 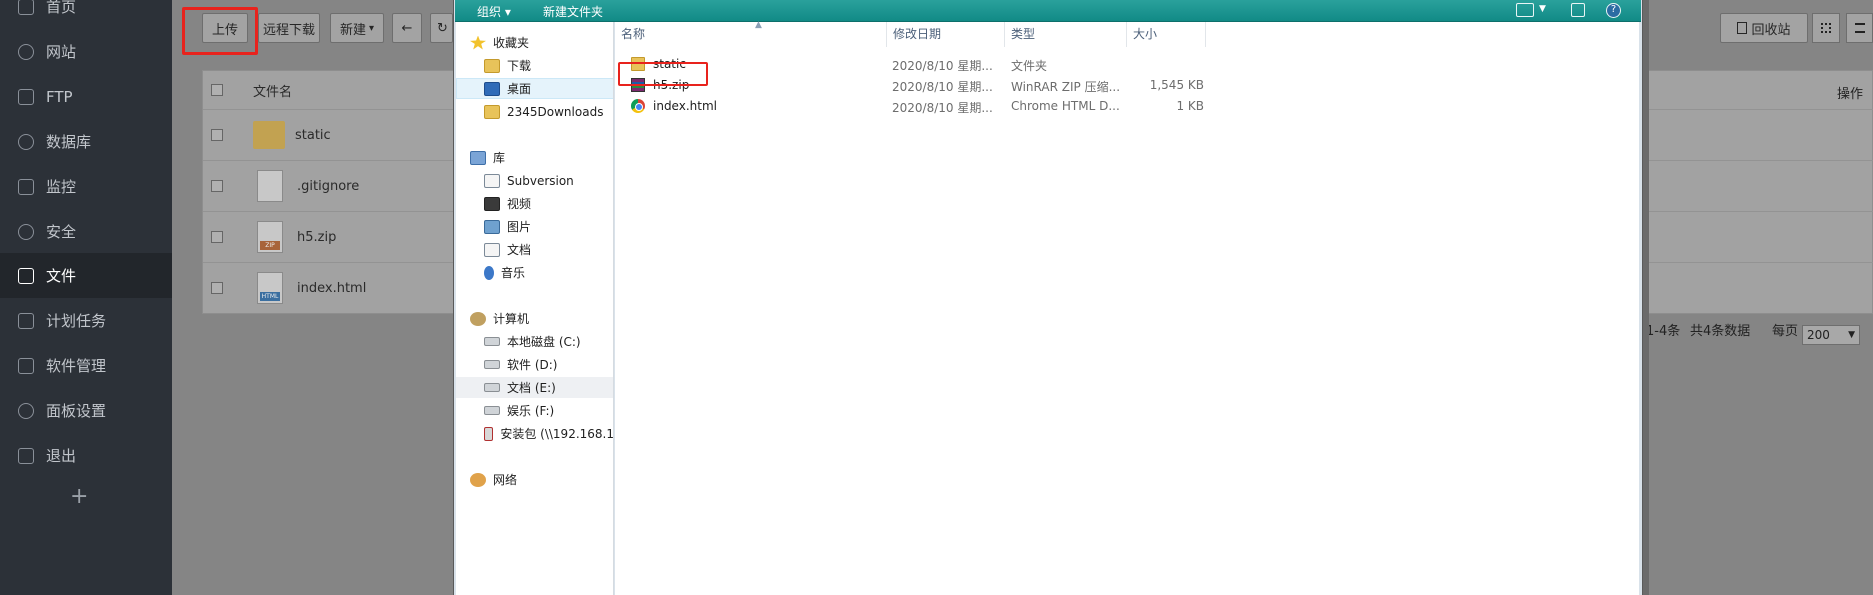 I want to click on add-shortcut-button: +, so click(x=79, y=496).